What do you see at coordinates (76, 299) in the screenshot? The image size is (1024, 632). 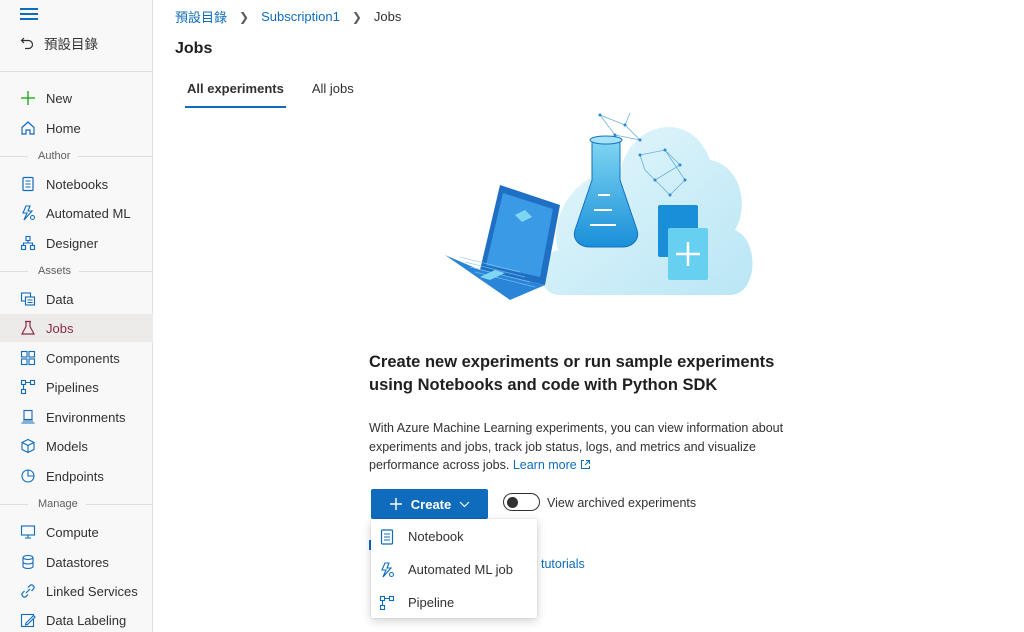 I see `sidebar-item-data: Data` at bounding box center [76, 299].